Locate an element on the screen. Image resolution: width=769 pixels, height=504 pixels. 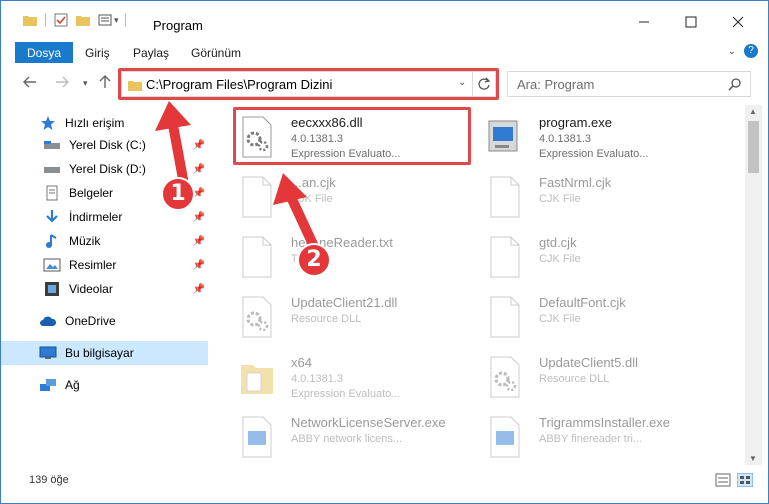
up-button is located at coordinates (105, 83).